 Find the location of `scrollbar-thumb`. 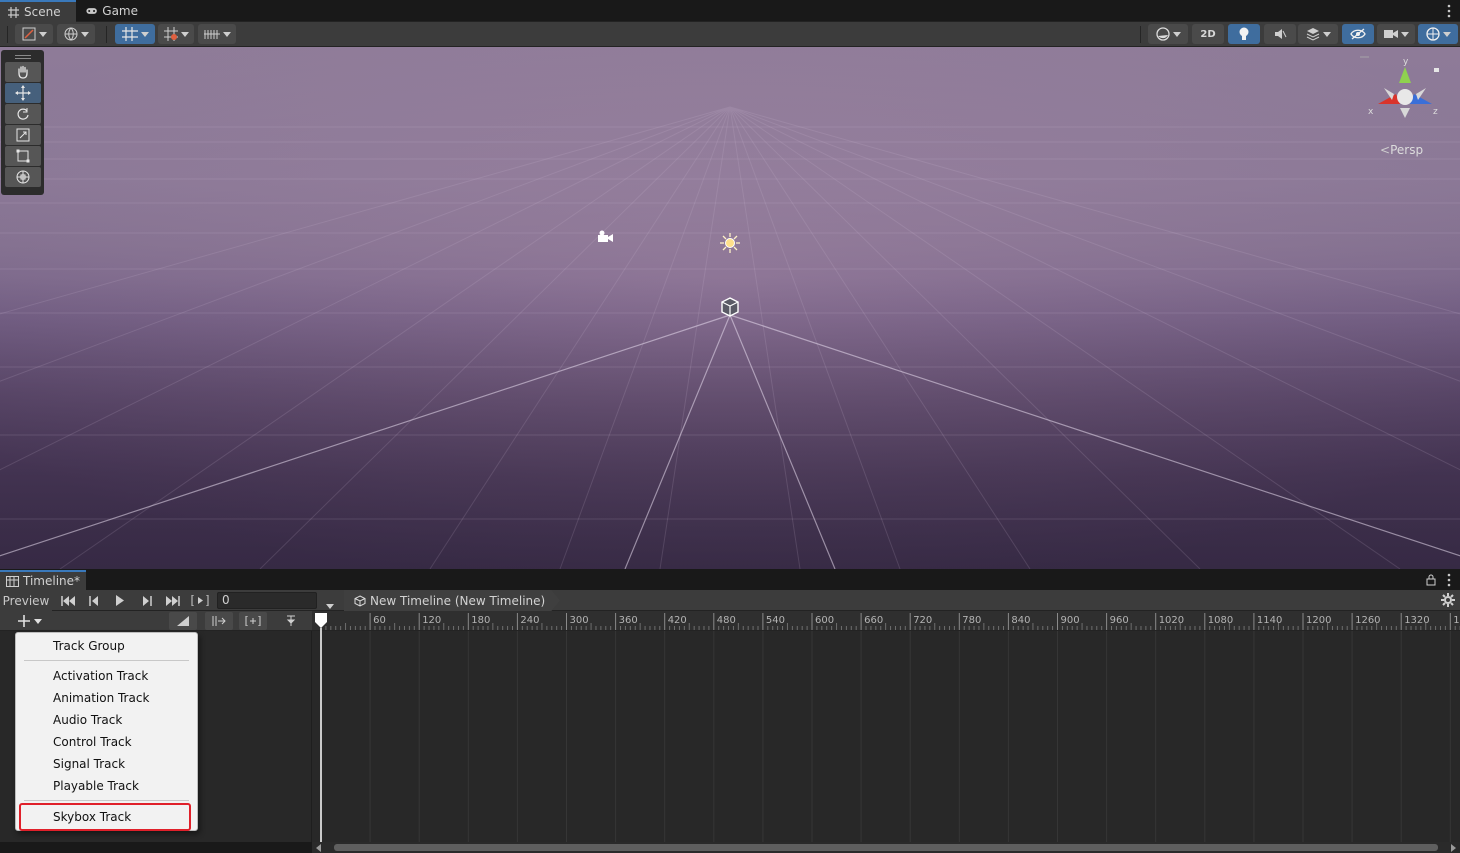

scrollbar-thumb is located at coordinates (886, 847).